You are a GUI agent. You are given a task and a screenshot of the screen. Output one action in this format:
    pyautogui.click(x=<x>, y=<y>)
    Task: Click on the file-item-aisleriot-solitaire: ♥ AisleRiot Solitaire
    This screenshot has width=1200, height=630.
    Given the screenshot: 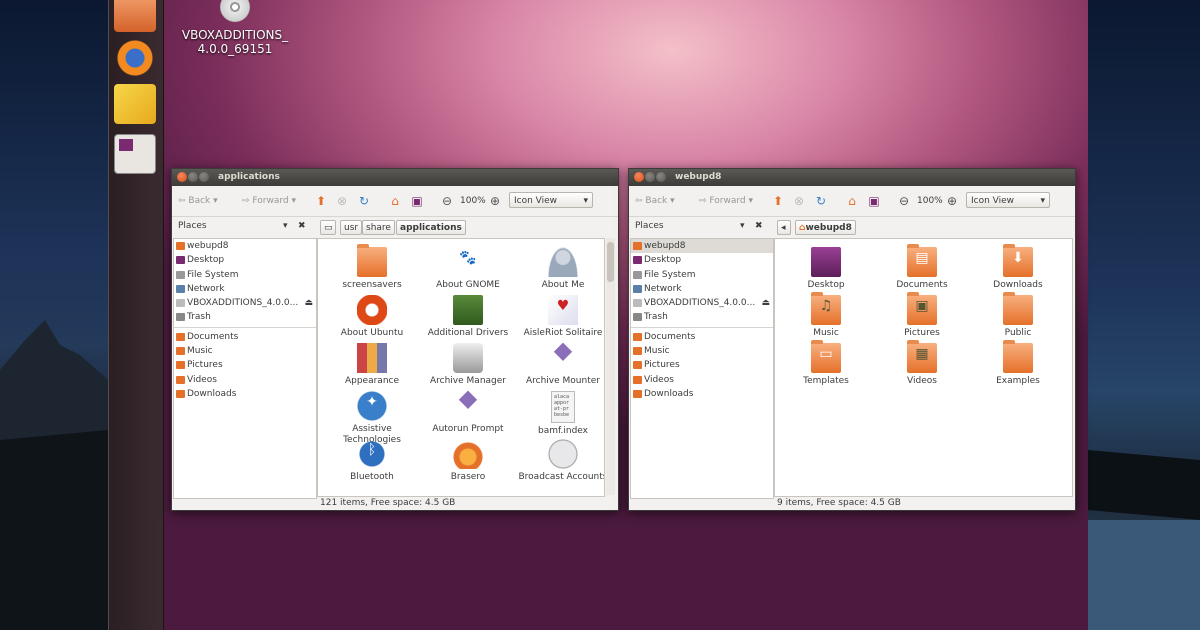 What is the action you would take?
    pyautogui.click(x=559, y=317)
    